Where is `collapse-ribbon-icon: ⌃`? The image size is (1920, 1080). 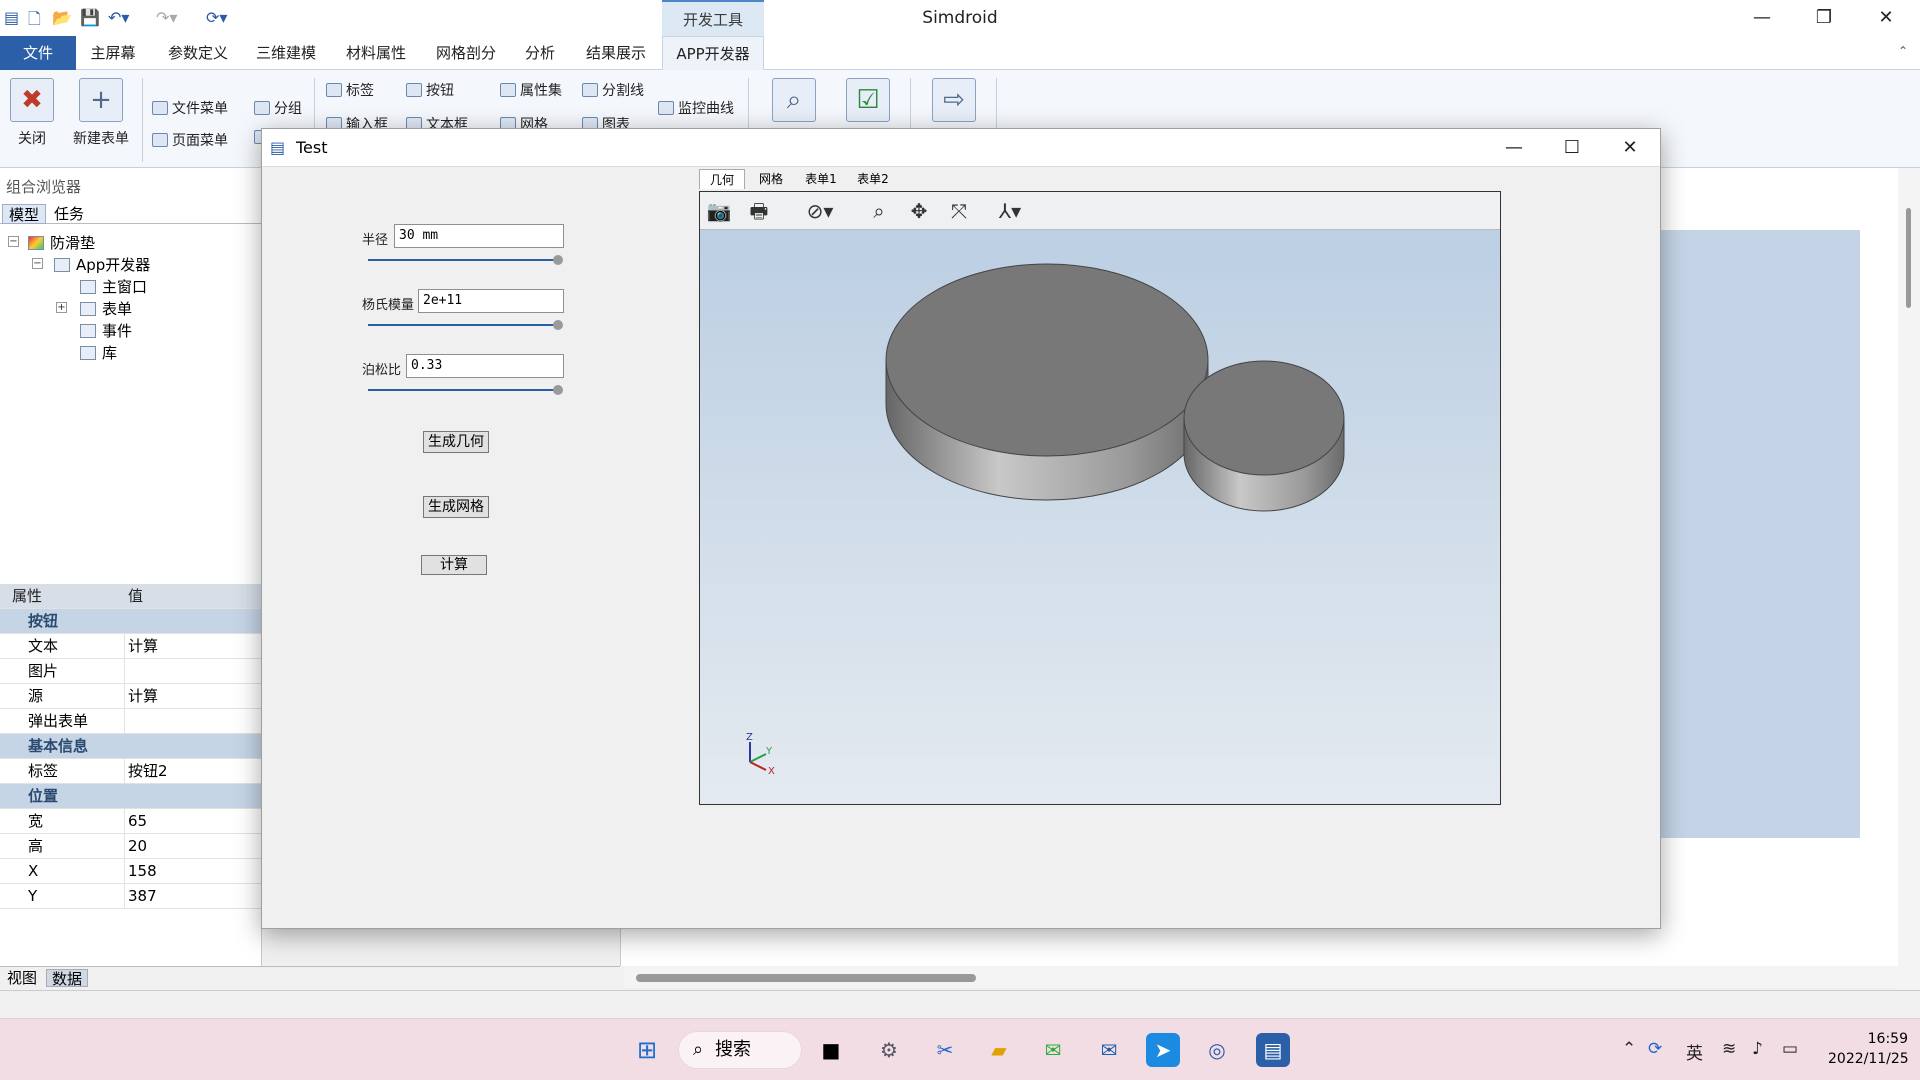
collapse-ribbon-icon: ⌃ is located at coordinates (1903, 51).